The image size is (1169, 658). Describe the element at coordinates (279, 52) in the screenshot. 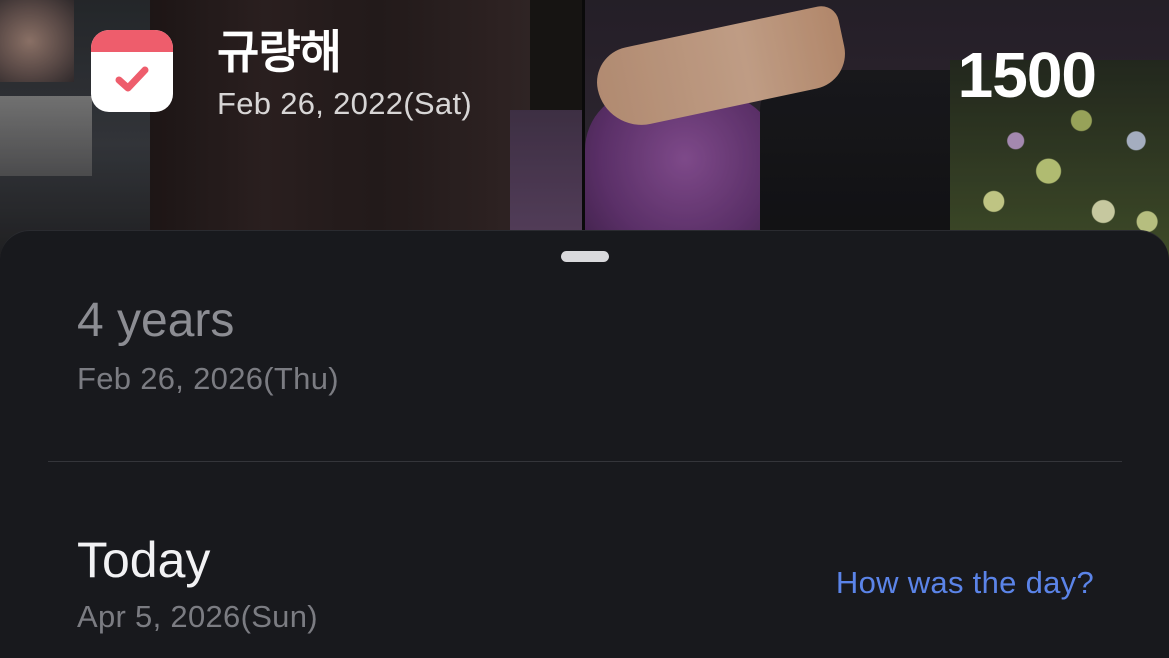

I see `event-title: 규량해` at that location.